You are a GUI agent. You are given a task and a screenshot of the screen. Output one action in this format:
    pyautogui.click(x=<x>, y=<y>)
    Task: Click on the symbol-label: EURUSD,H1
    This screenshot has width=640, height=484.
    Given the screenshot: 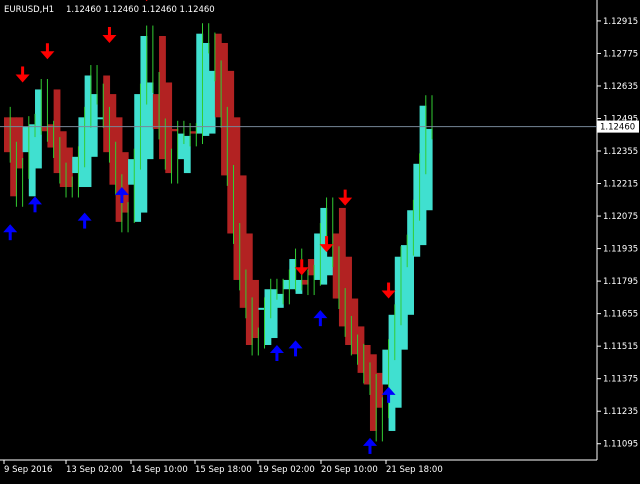 What is the action you would take?
    pyautogui.click(x=29, y=10)
    